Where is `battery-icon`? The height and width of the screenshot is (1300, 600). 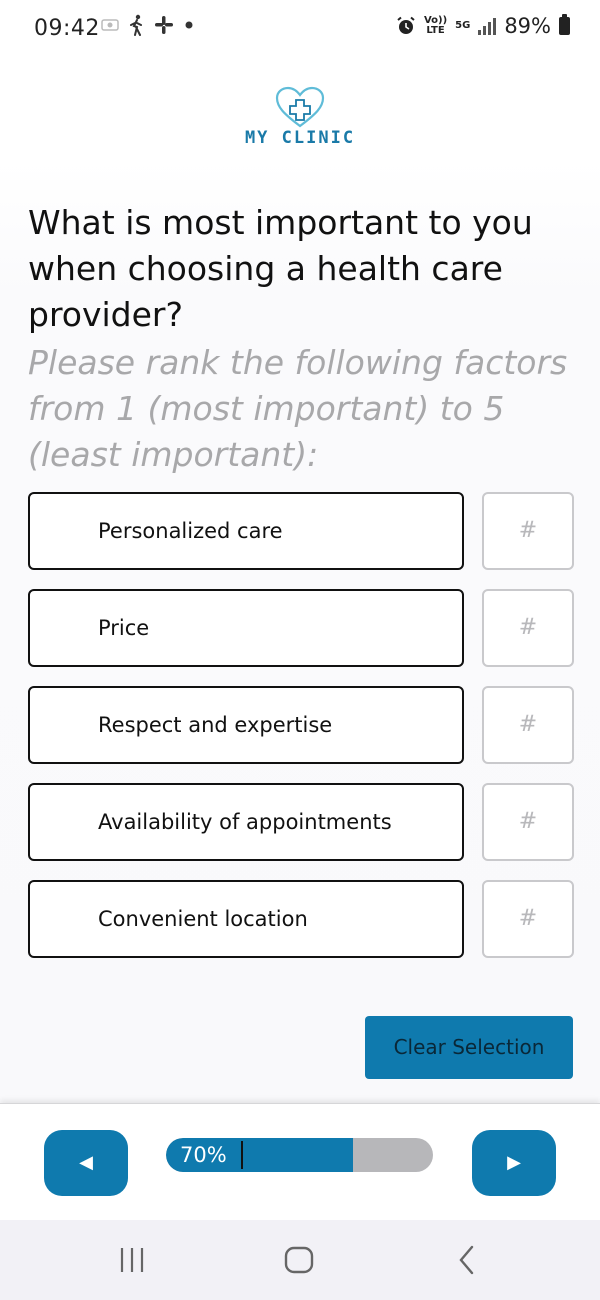 battery-icon is located at coordinates (564, 24).